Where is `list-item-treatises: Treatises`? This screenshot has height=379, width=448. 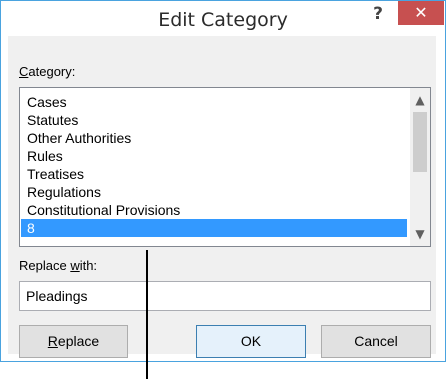 list-item-treatises: Treatises is located at coordinates (214, 174).